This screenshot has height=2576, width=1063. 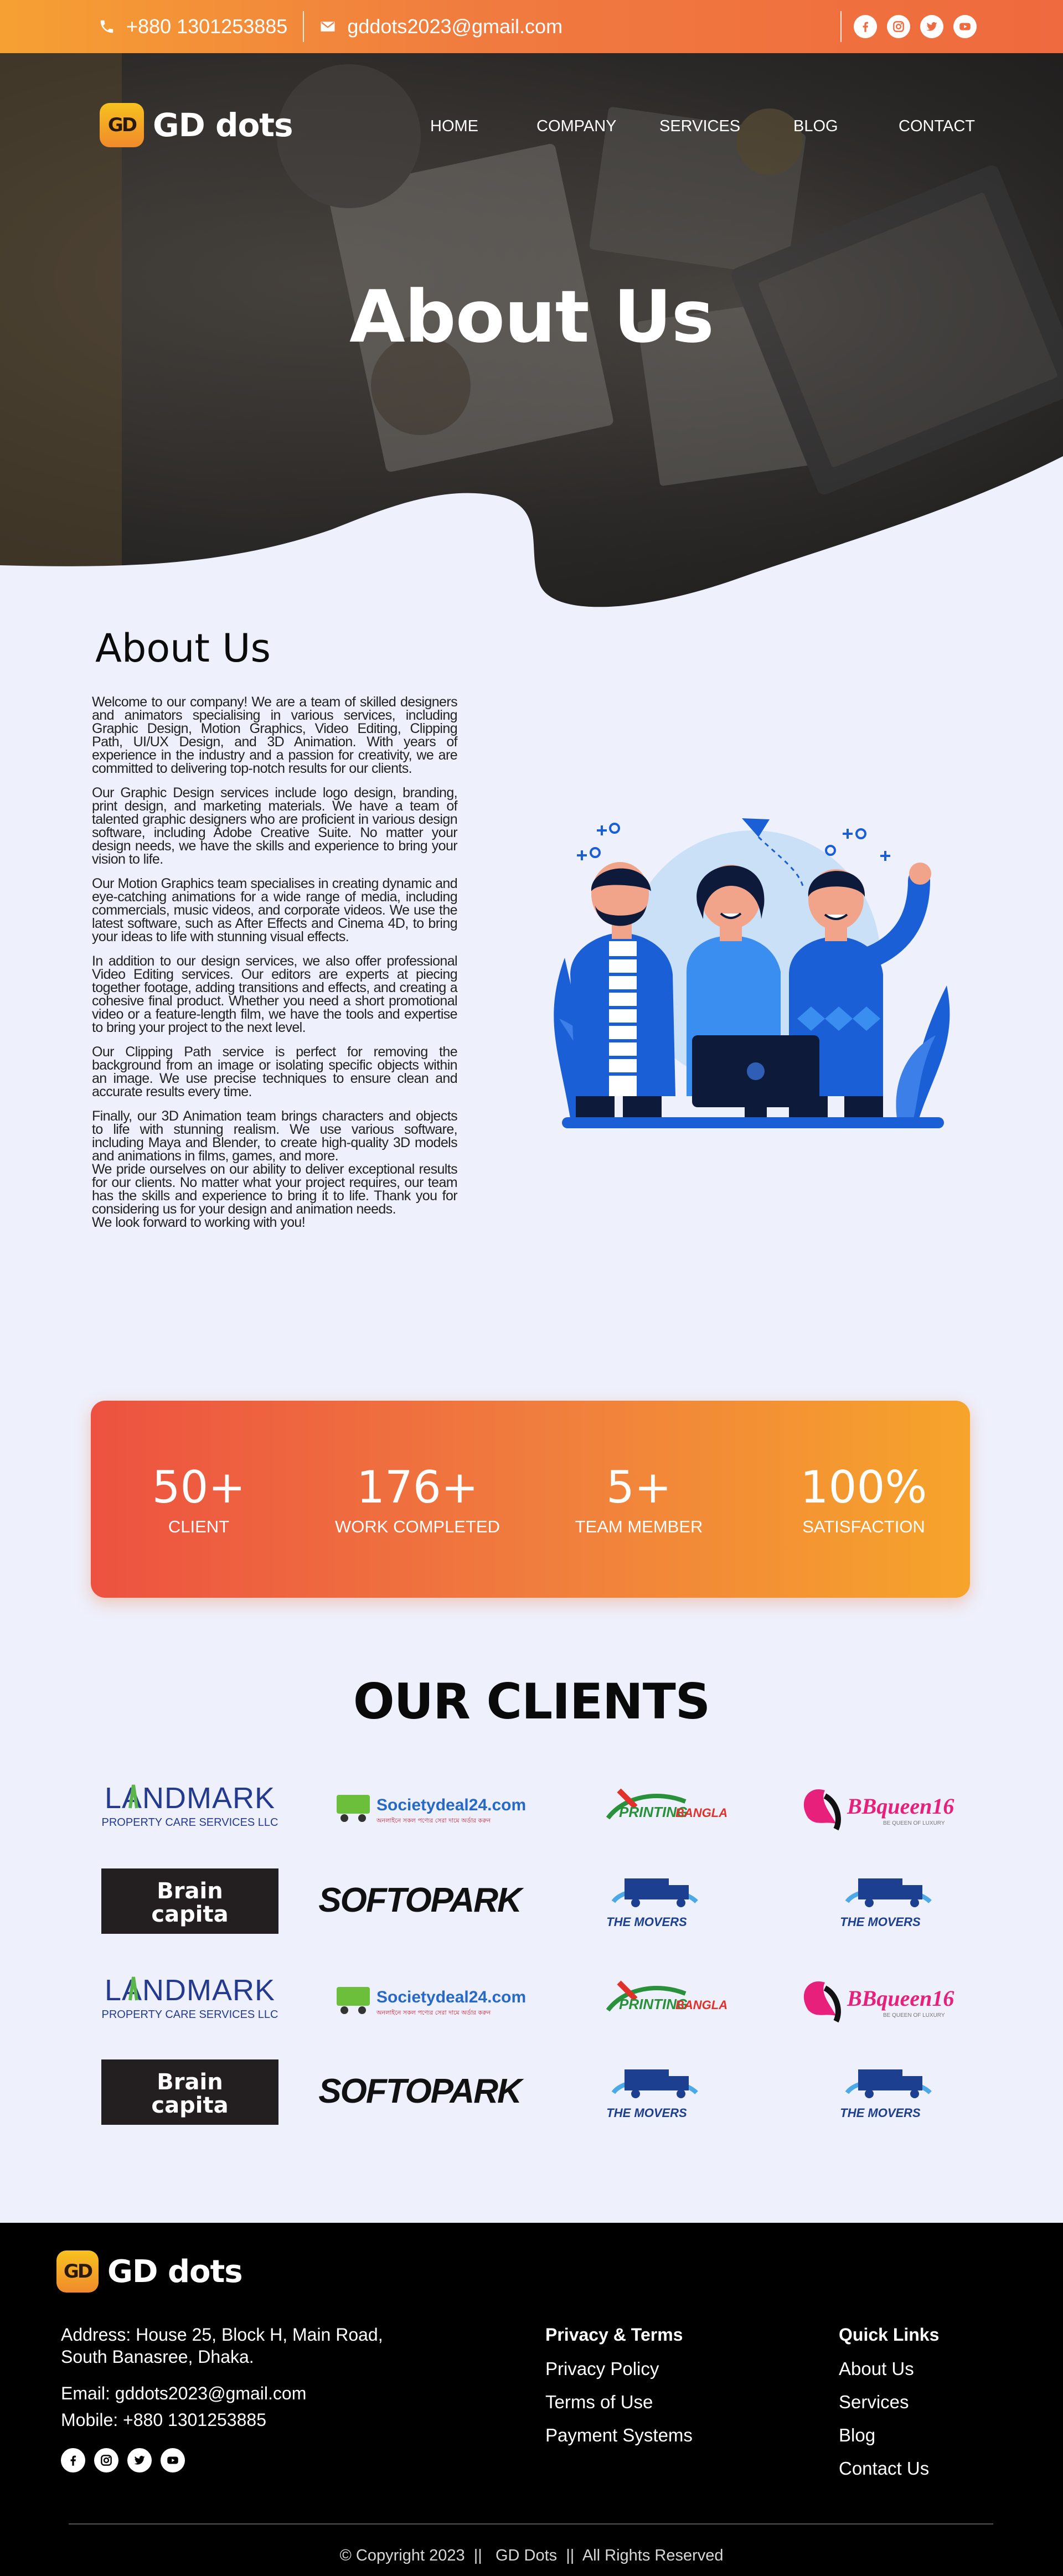 I want to click on link-services: Services, so click(x=889, y=2402).